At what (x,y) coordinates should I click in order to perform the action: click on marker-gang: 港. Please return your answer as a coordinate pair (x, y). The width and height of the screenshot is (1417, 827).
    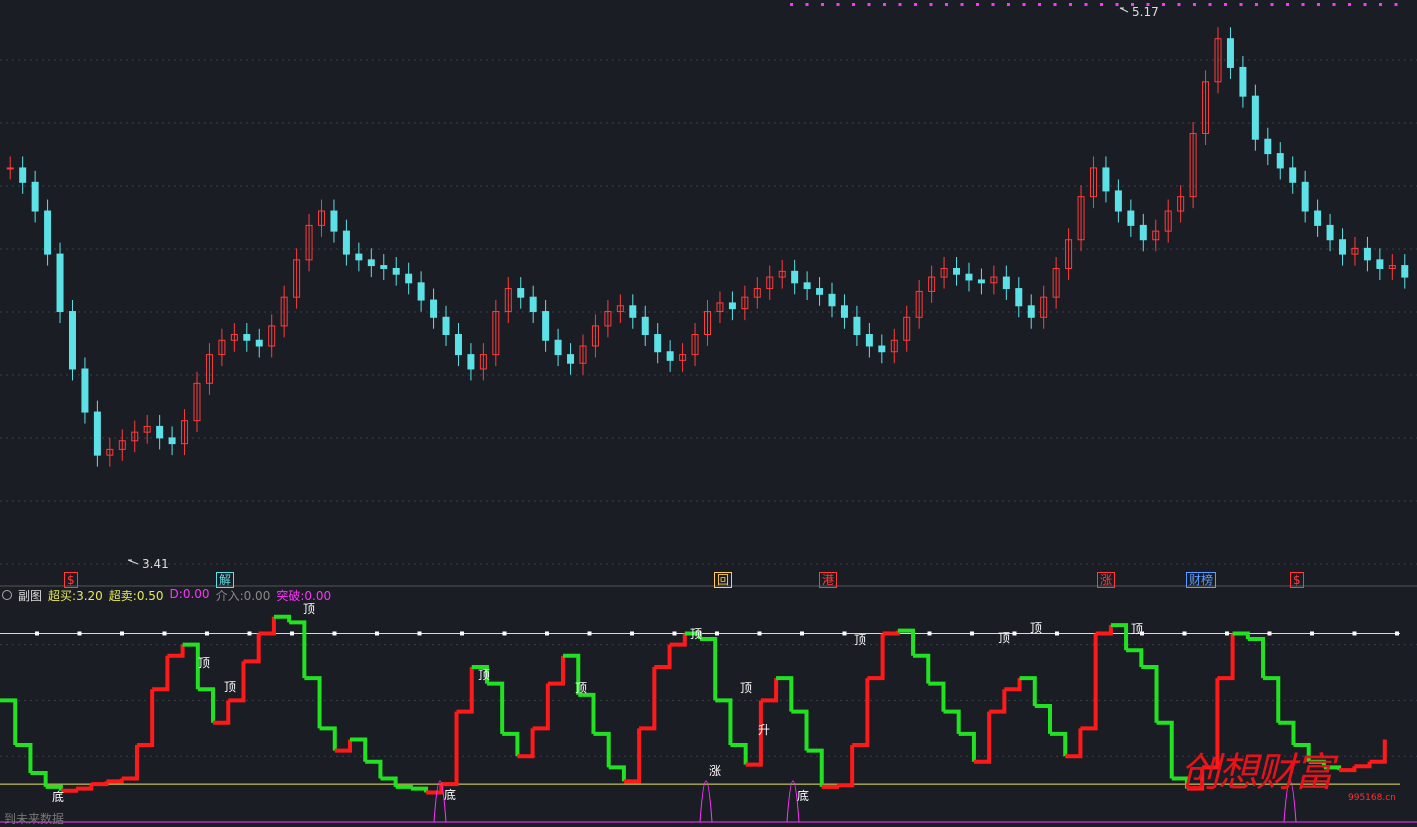
    Looking at the image, I should click on (828, 580).